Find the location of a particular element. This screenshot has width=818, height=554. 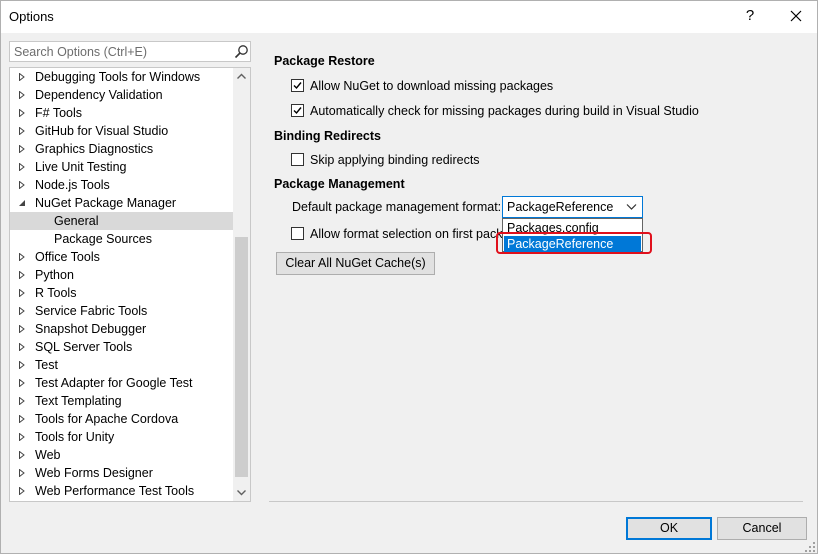

footer-divider is located at coordinates (536, 501).